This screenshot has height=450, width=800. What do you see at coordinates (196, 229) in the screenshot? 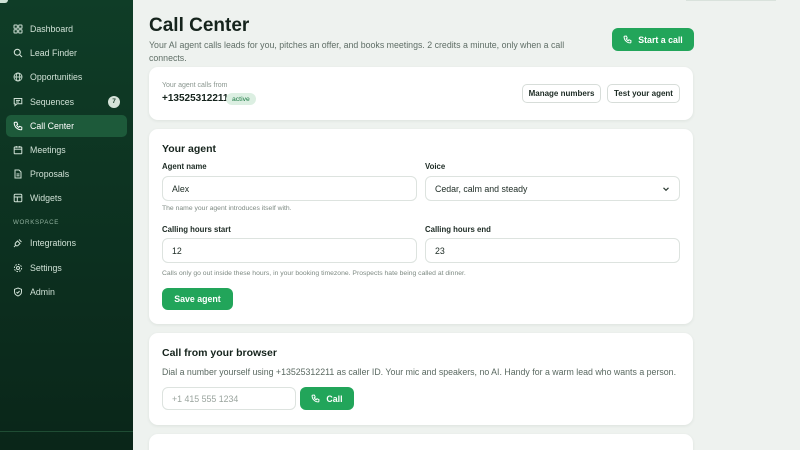
I see `calling-hours-start-label: Calling hours start` at bounding box center [196, 229].